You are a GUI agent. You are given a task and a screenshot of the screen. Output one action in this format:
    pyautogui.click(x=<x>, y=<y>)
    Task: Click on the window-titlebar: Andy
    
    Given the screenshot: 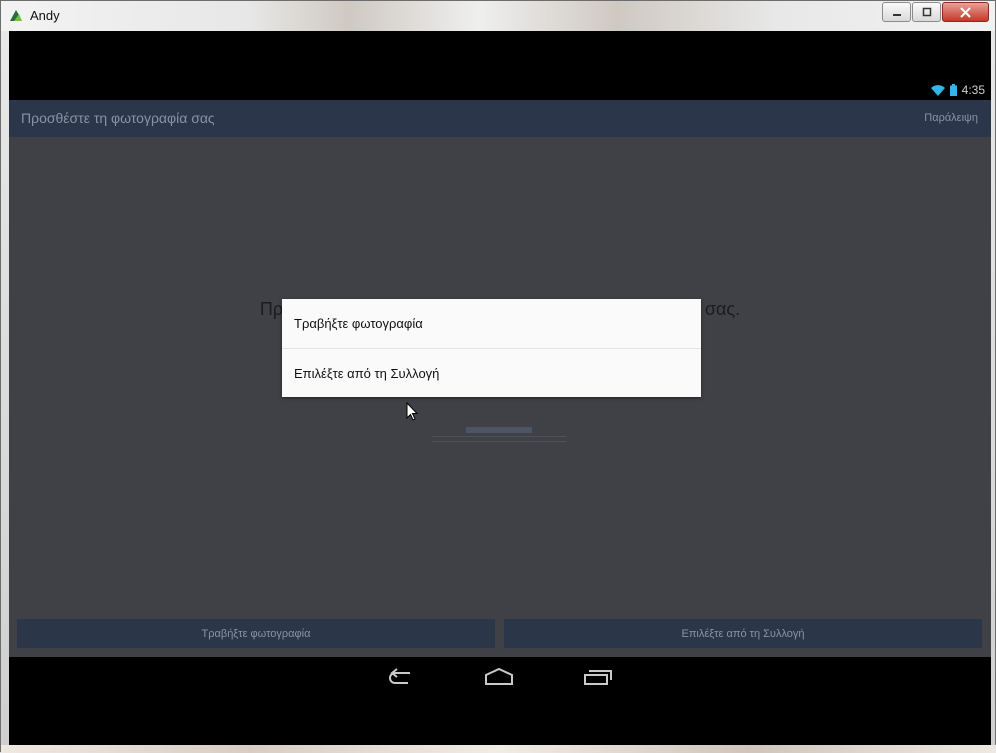 What is the action you would take?
    pyautogui.click(x=498, y=16)
    